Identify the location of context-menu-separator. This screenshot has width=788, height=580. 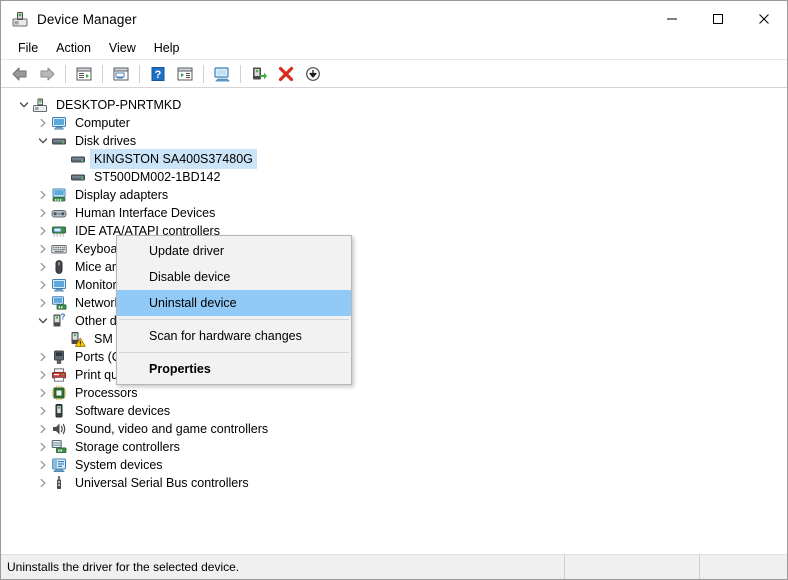
(234, 319).